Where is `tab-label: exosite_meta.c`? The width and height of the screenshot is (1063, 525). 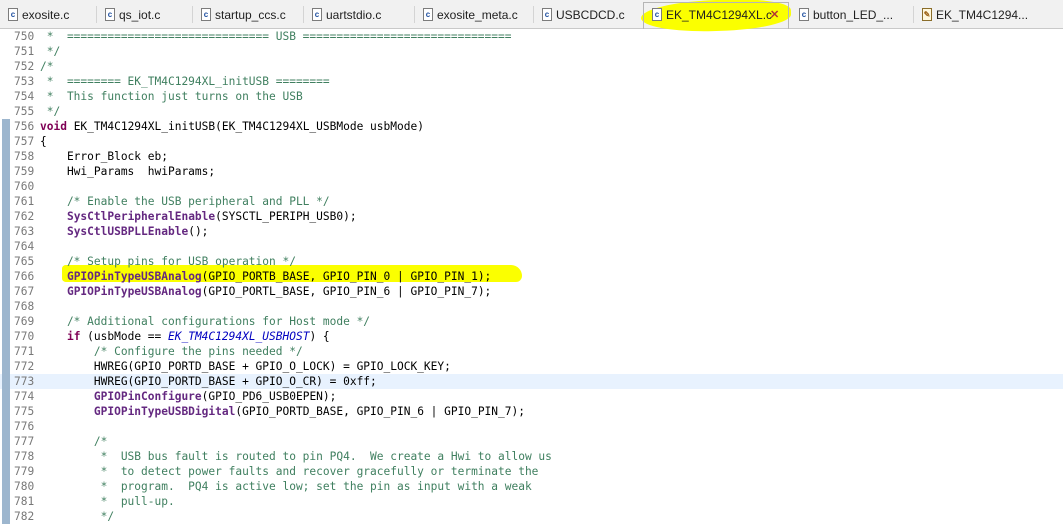
tab-label: exosite_meta.c is located at coordinates (477, 15).